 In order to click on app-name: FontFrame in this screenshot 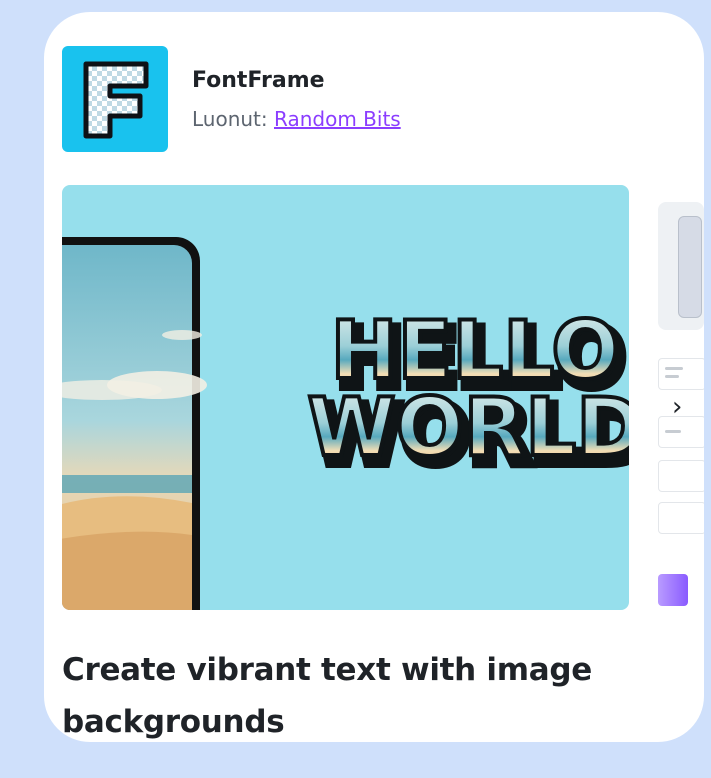, I will do `click(258, 80)`.